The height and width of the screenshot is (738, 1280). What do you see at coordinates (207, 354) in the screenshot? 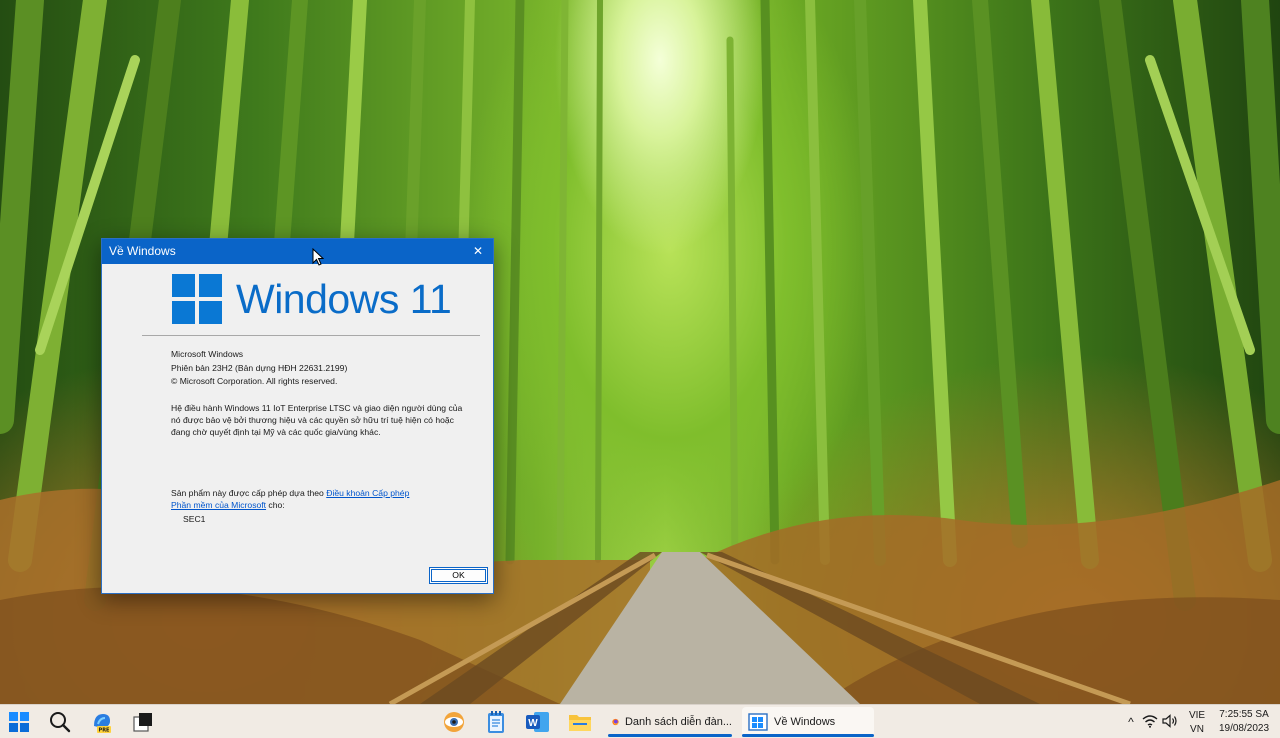
I see `product-name: Microsoft Windows` at bounding box center [207, 354].